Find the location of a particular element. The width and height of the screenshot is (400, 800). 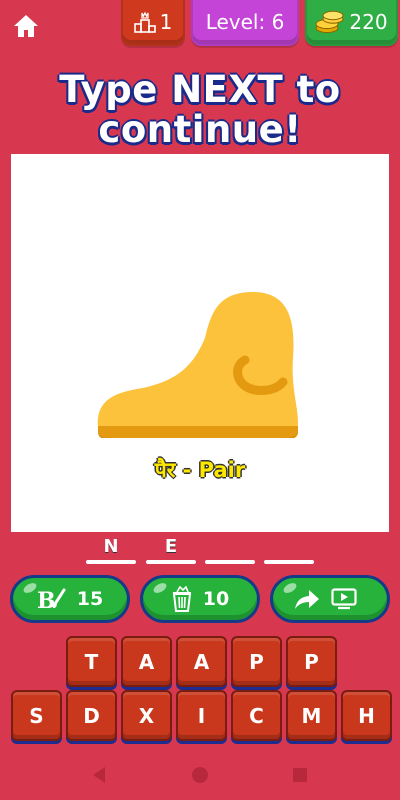

reveal-letter-button: B 15 is located at coordinates (70, 599).